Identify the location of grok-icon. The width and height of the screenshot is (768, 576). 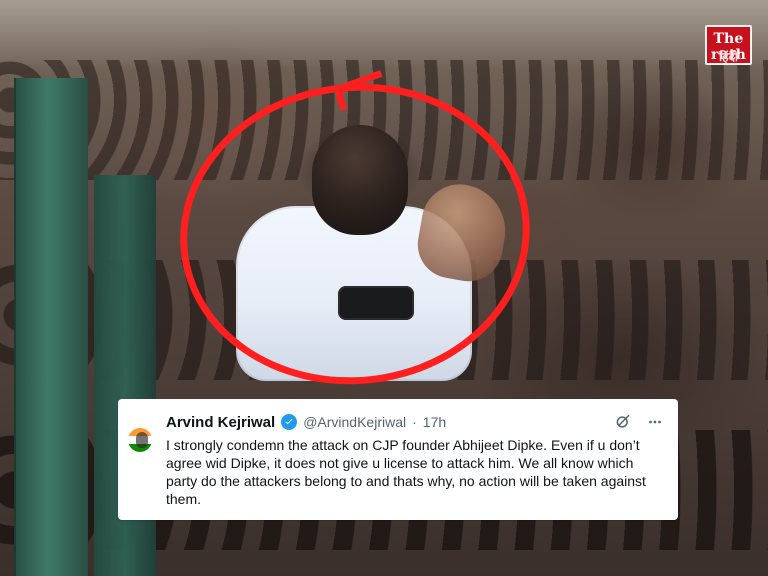
(623, 422).